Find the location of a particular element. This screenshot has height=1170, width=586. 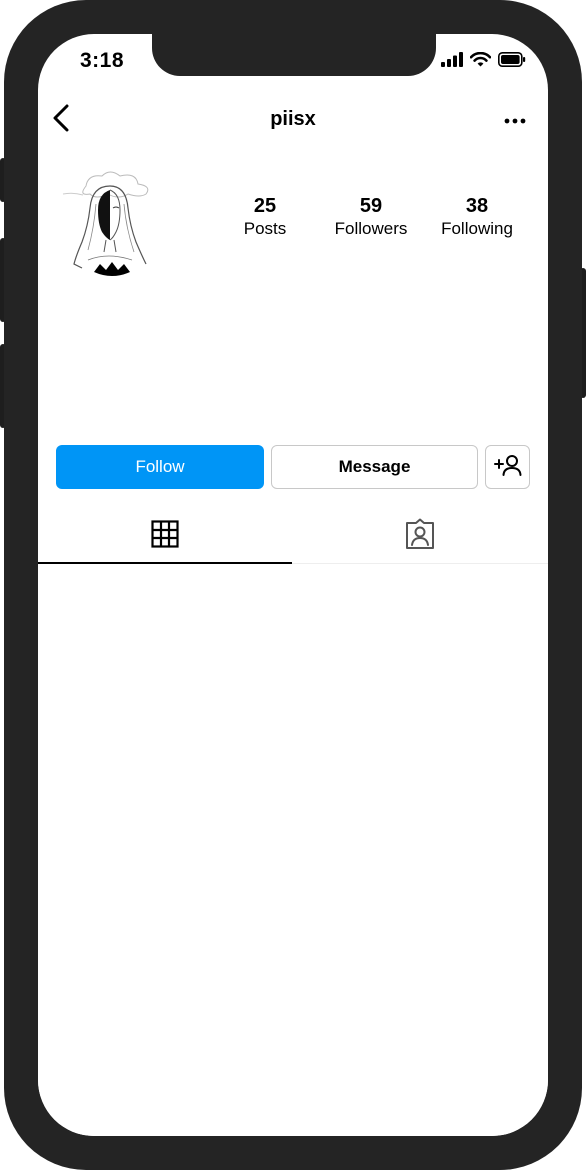

profile-username: piisx is located at coordinates (293, 119).